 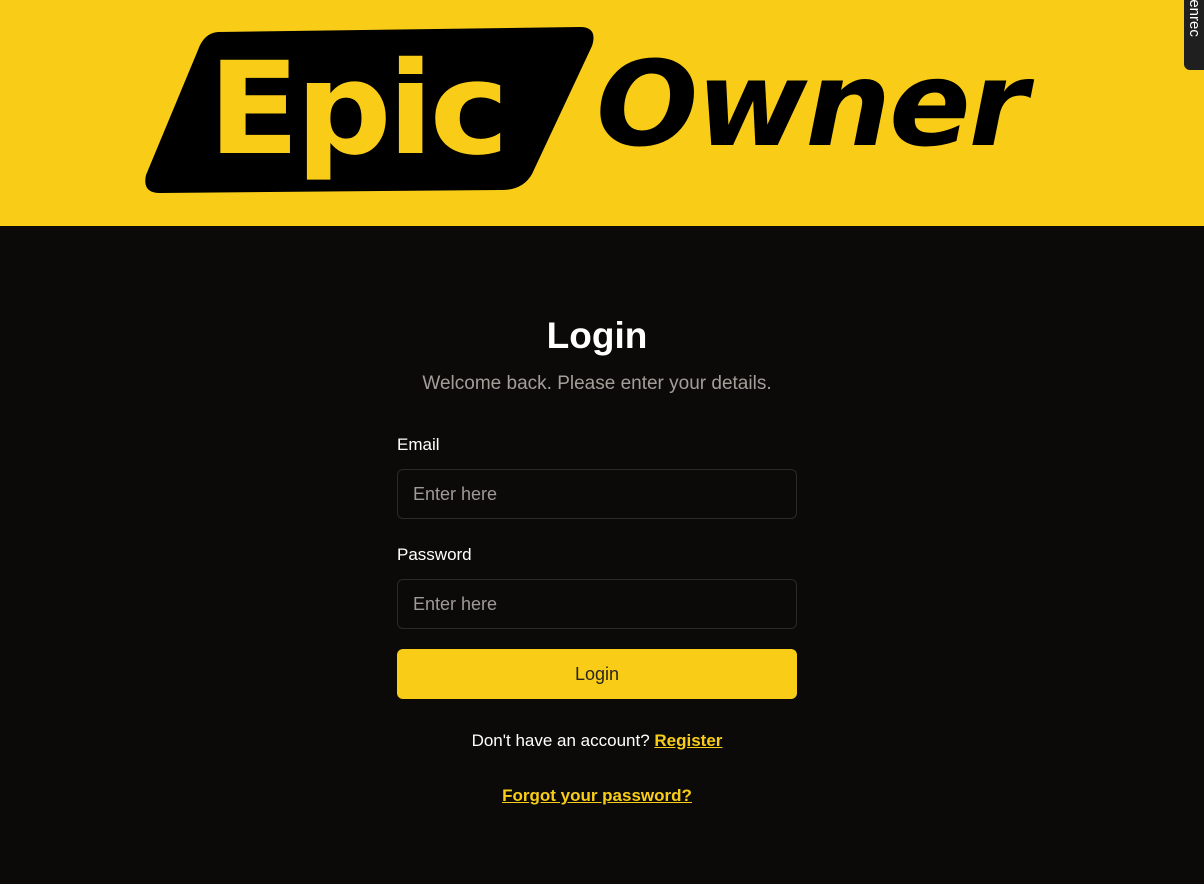 What do you see at coordinates (358, 109) in the screenshot?
I see `logo-text-epic: Epic` at bounding box center [358, 109].